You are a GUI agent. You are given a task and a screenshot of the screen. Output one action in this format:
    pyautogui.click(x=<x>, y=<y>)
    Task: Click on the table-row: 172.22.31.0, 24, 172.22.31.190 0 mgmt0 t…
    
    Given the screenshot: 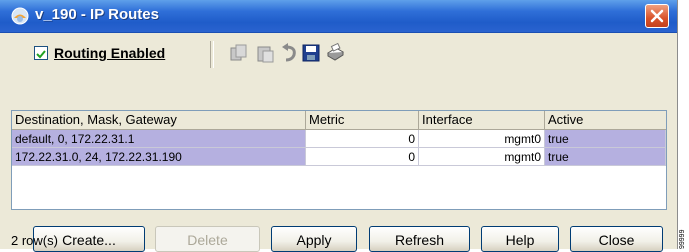 What is the action you would take?
    pyautogui.click(x=339, y=157)
    